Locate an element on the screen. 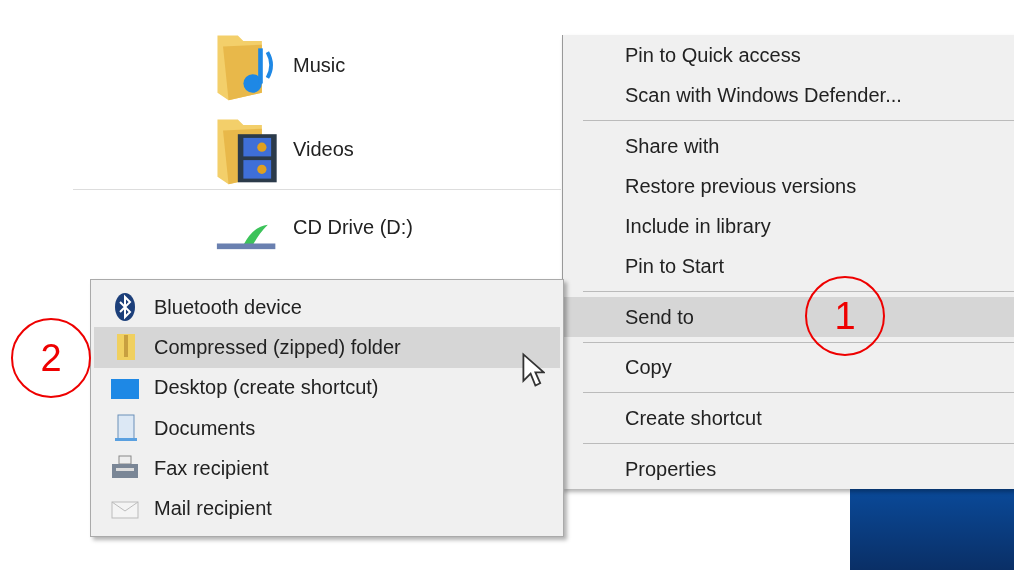  step-number: 2 is located at coordinates (51, 358).